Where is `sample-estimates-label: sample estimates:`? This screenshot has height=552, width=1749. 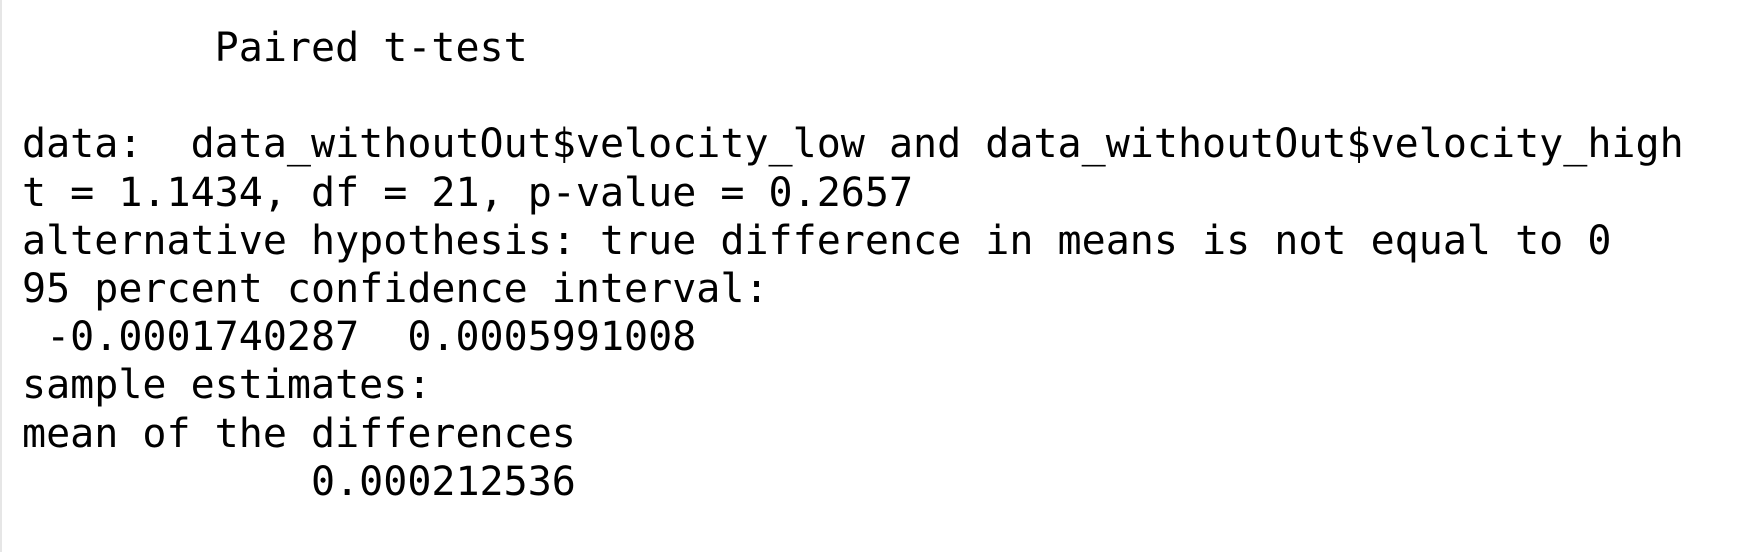 sample-estimates-label: sample estimates: is located at coordinates (227, 385).